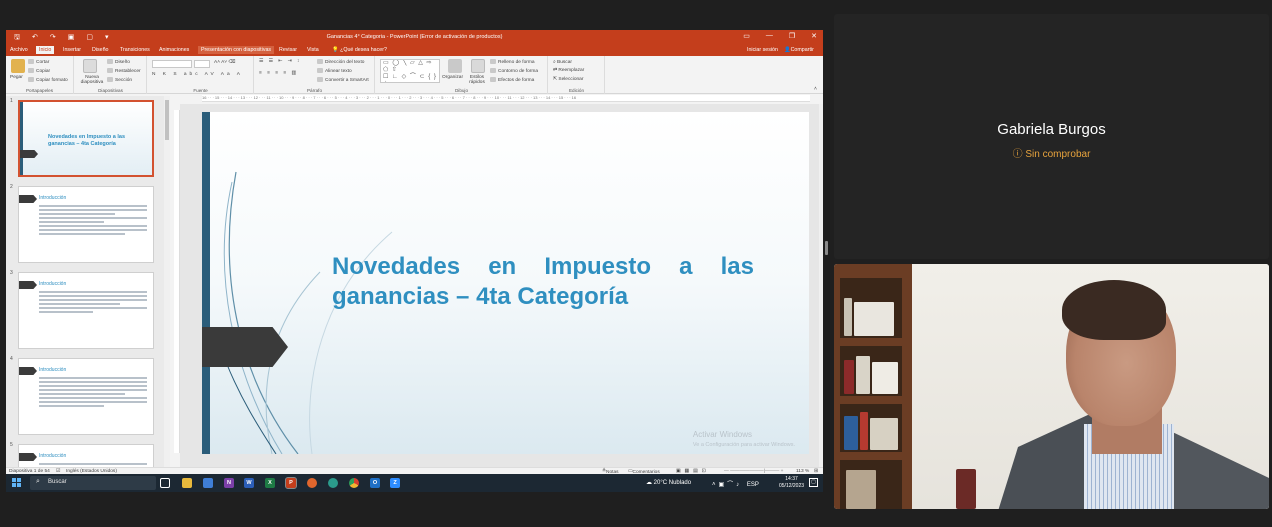 Image resolution: width=1272 pixels, height=527 pixels. I want to click on onenote-icon: N, so click(229, 483).